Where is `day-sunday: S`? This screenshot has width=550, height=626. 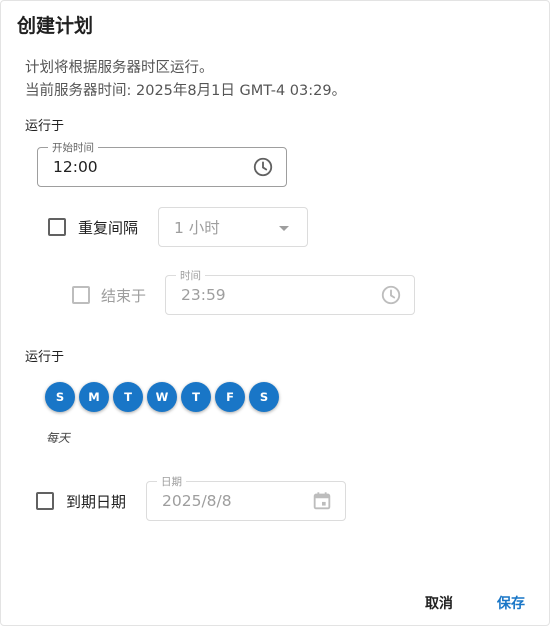 day-sunday: S is located at coordinates (60, 397).